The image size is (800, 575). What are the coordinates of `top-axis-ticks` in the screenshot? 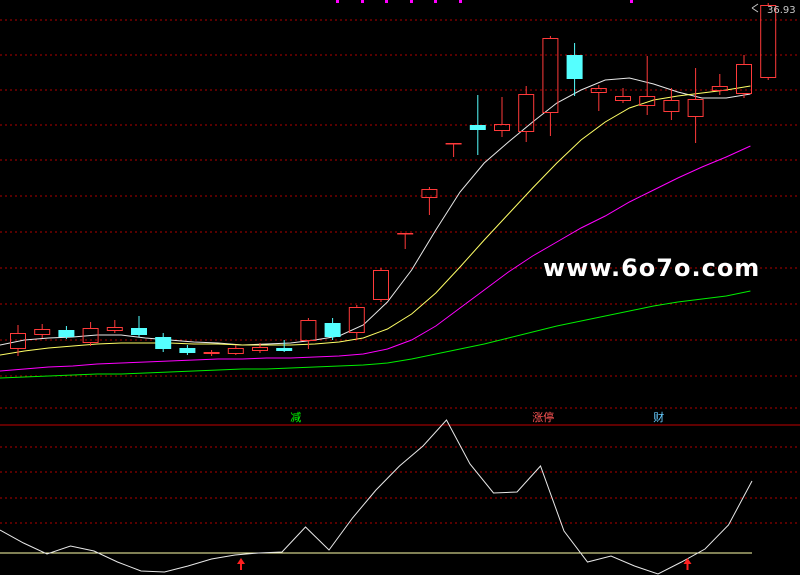 It's located at (484, 1).